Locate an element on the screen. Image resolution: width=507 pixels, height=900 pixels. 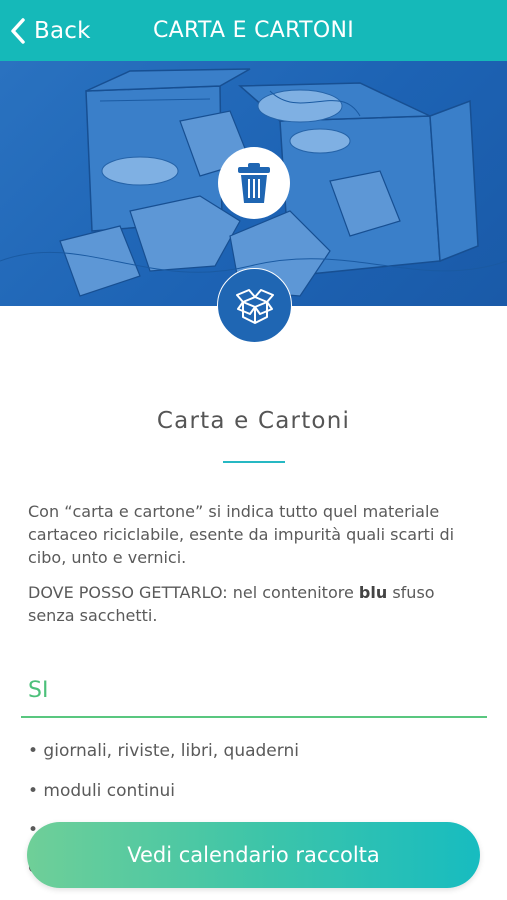
trash-icon-badge is located at coordinates (254, 183).